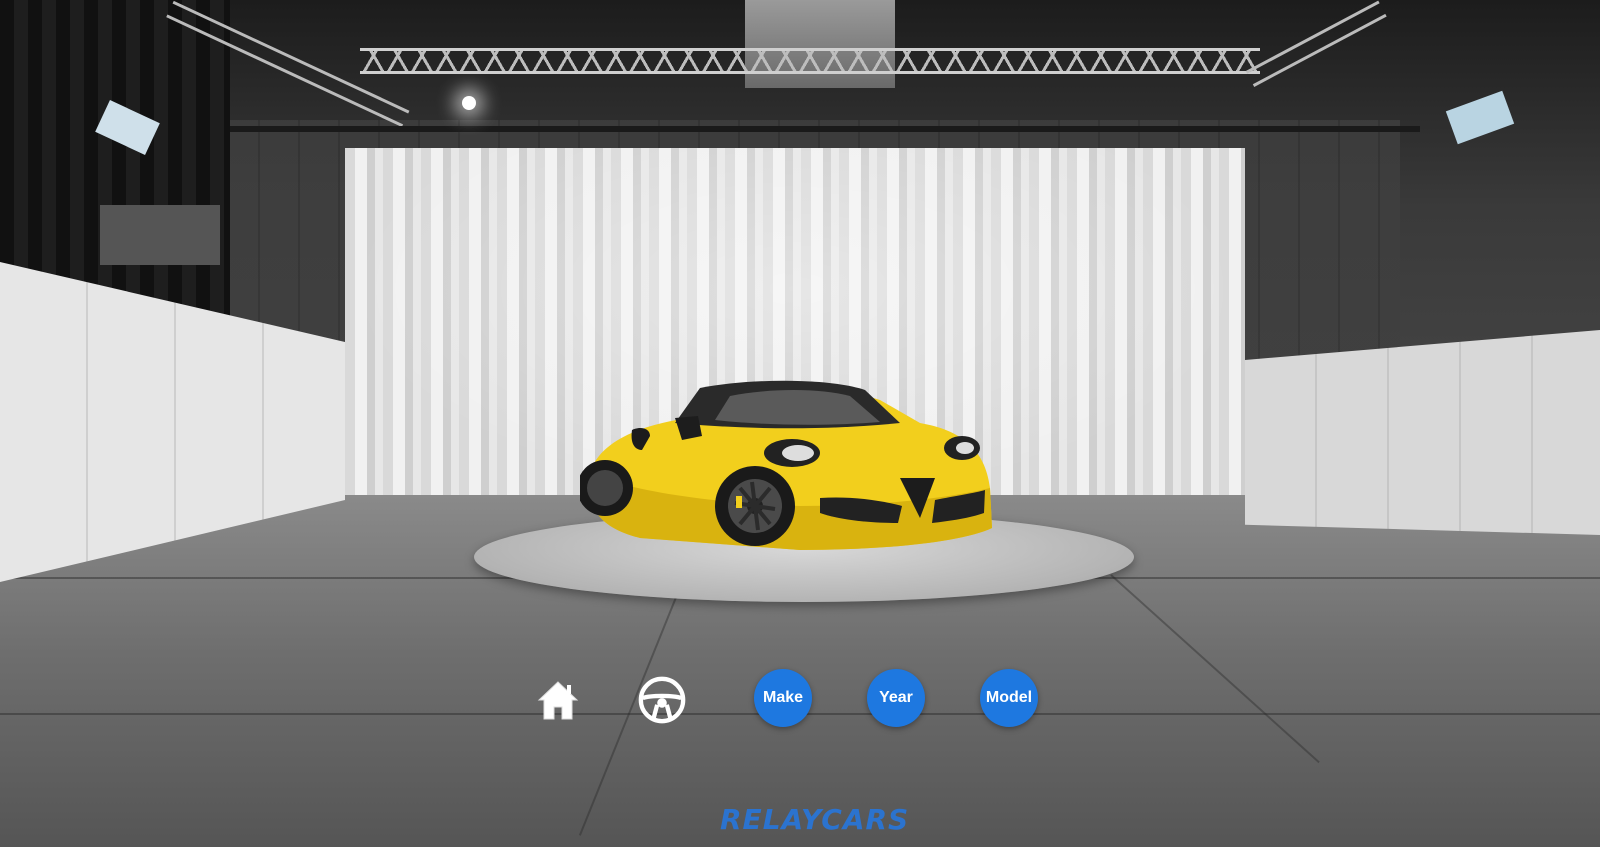 The image size is (1600, 847). What do you see at coordinates (1422, 432) in the screenshot?
I see `white-panel-right` at bounding box center [1422, 432].